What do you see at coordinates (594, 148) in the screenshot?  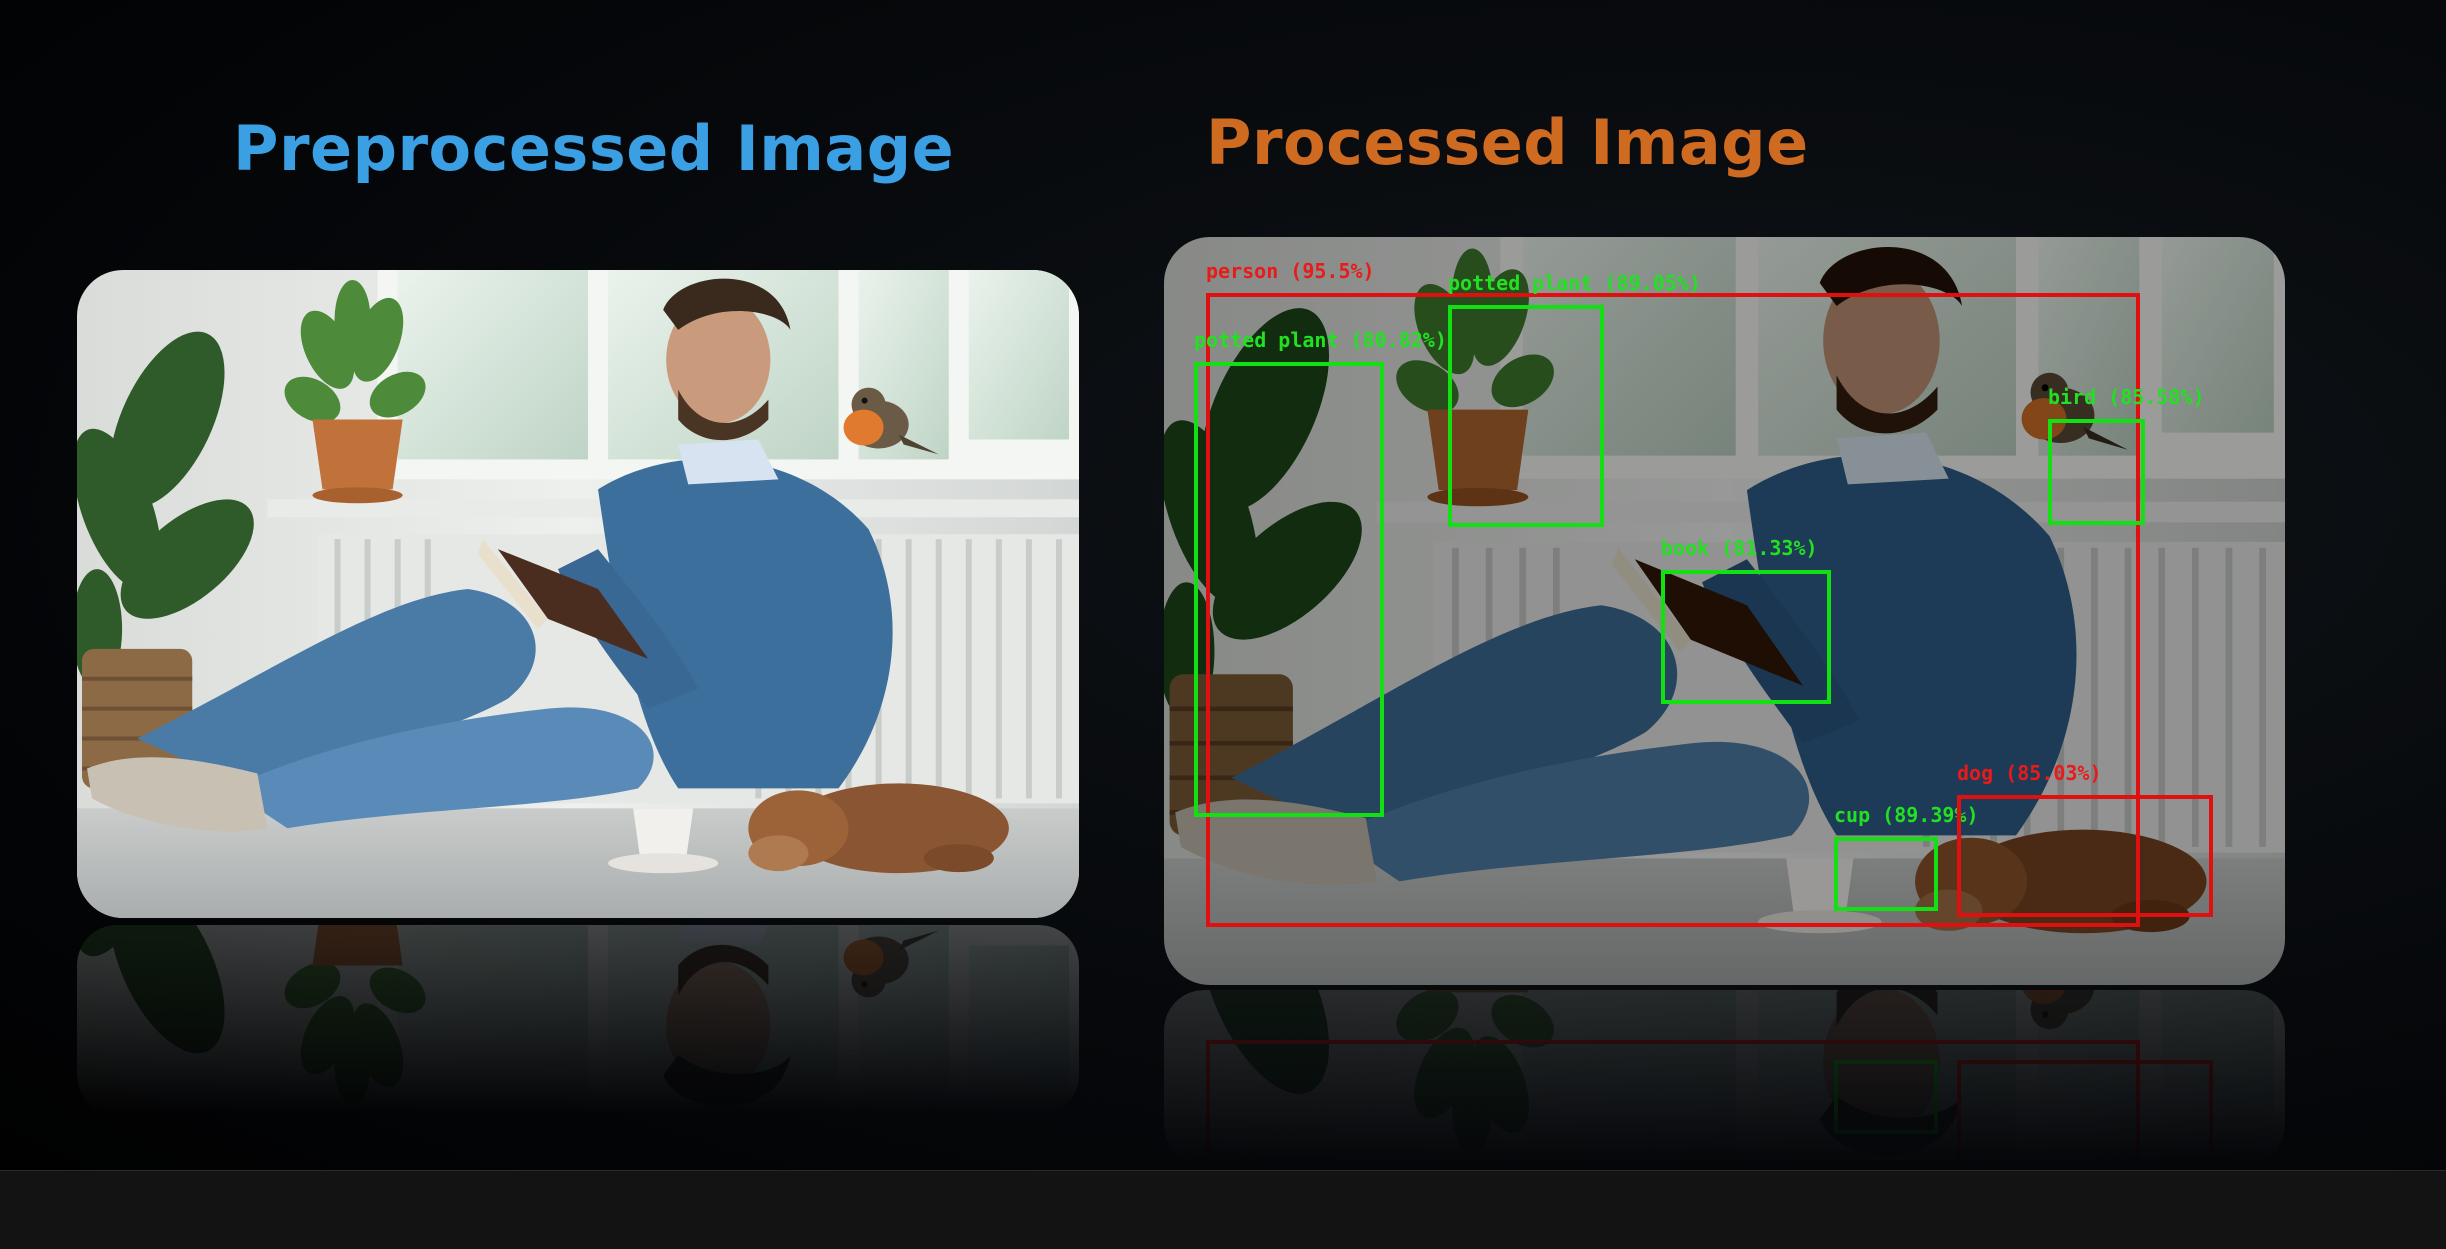 I see `preprocessed-image-title: Preprocessed Image` at bounding box center [594, 148].